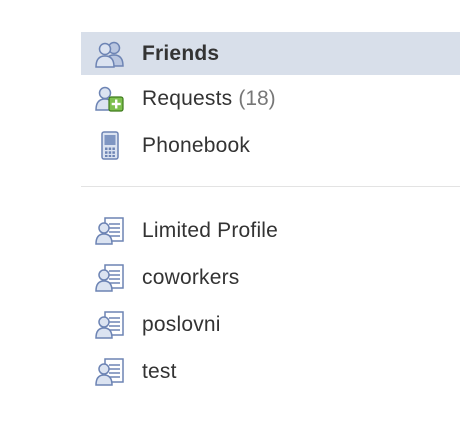 Image resolution: width=460 pixels, height=426 pixels. I want to click on sidebar-item-requests: Requests (18), so click(270, 98).